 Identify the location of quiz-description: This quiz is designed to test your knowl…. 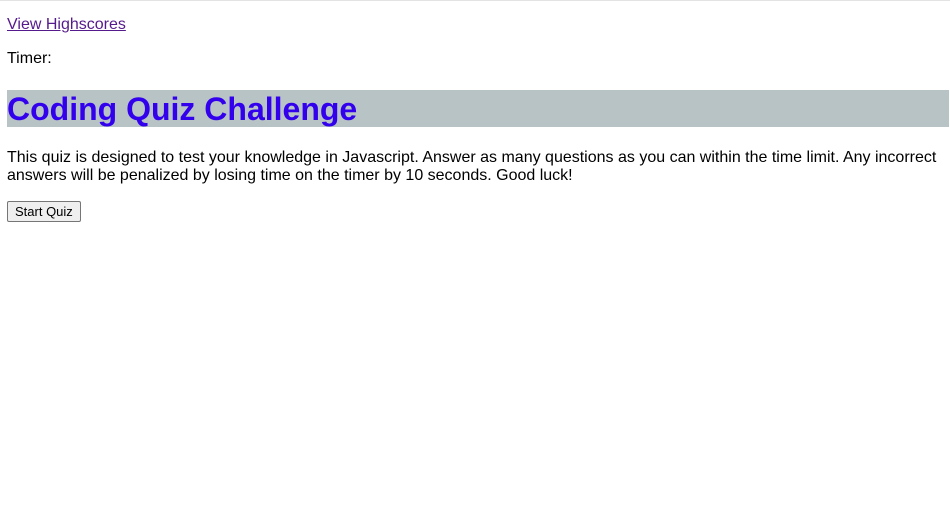
(472, 166).